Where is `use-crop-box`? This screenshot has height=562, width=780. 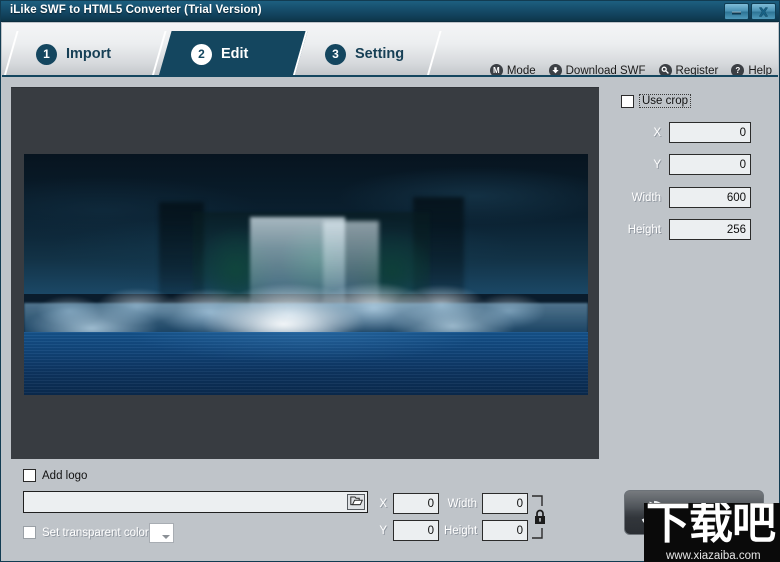 use-crop-box is located at coordinates (627, 101).